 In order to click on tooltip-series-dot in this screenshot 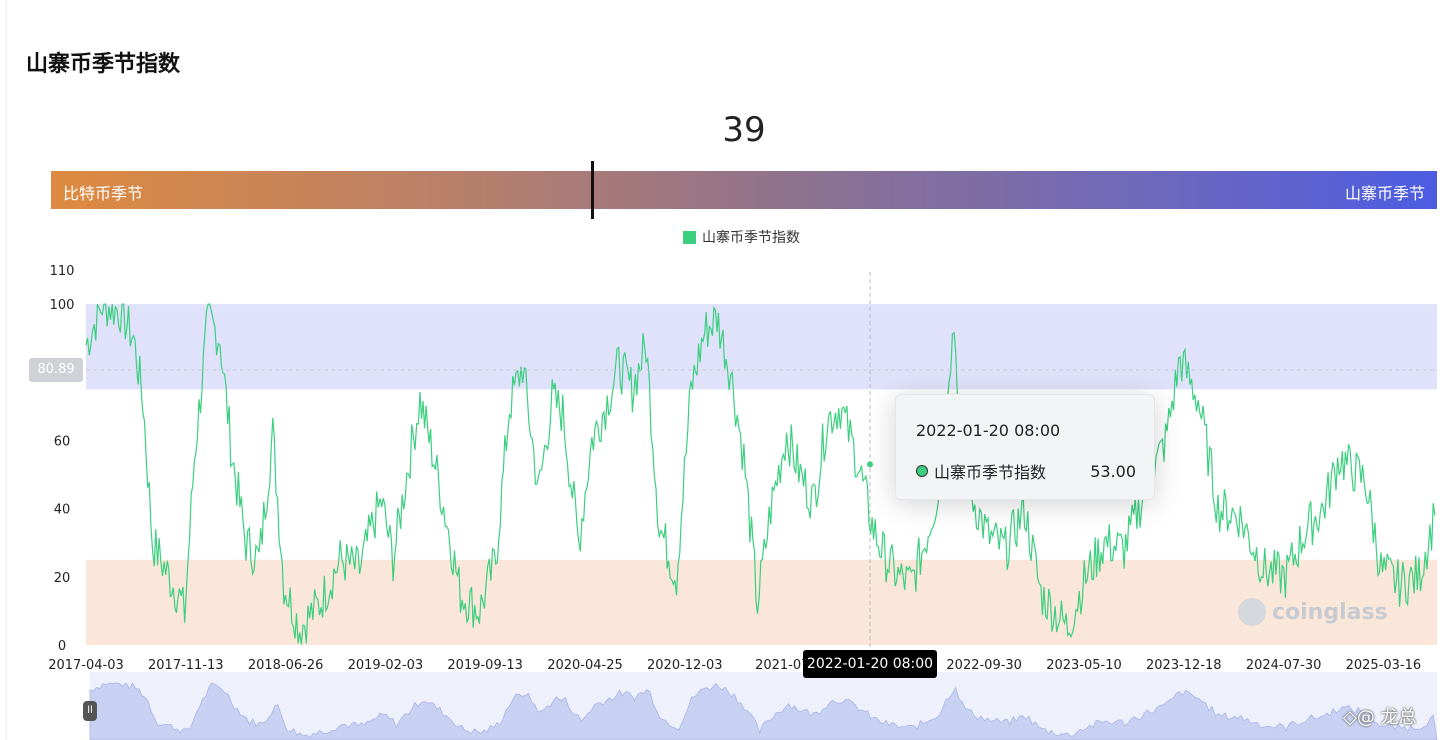, I will do `click(922, 471)`.